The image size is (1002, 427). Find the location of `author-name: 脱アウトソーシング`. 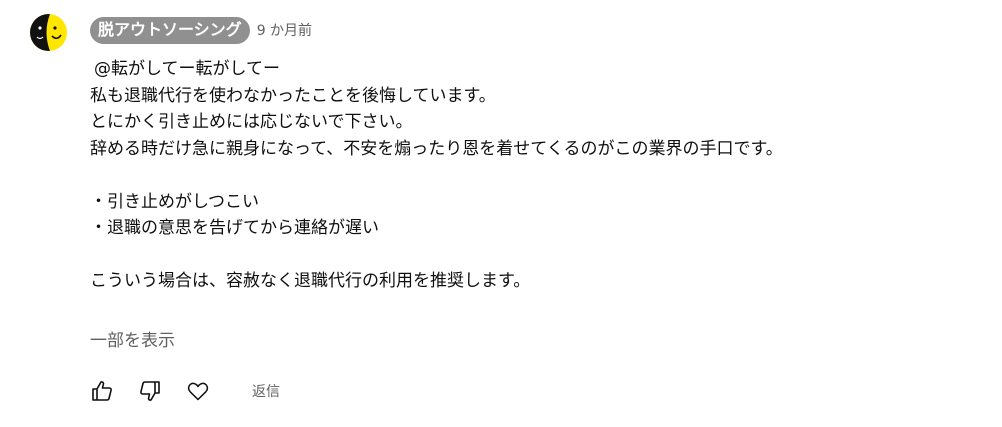

author-name: 脱アウトソーシング is located at coordinates (170, 30).